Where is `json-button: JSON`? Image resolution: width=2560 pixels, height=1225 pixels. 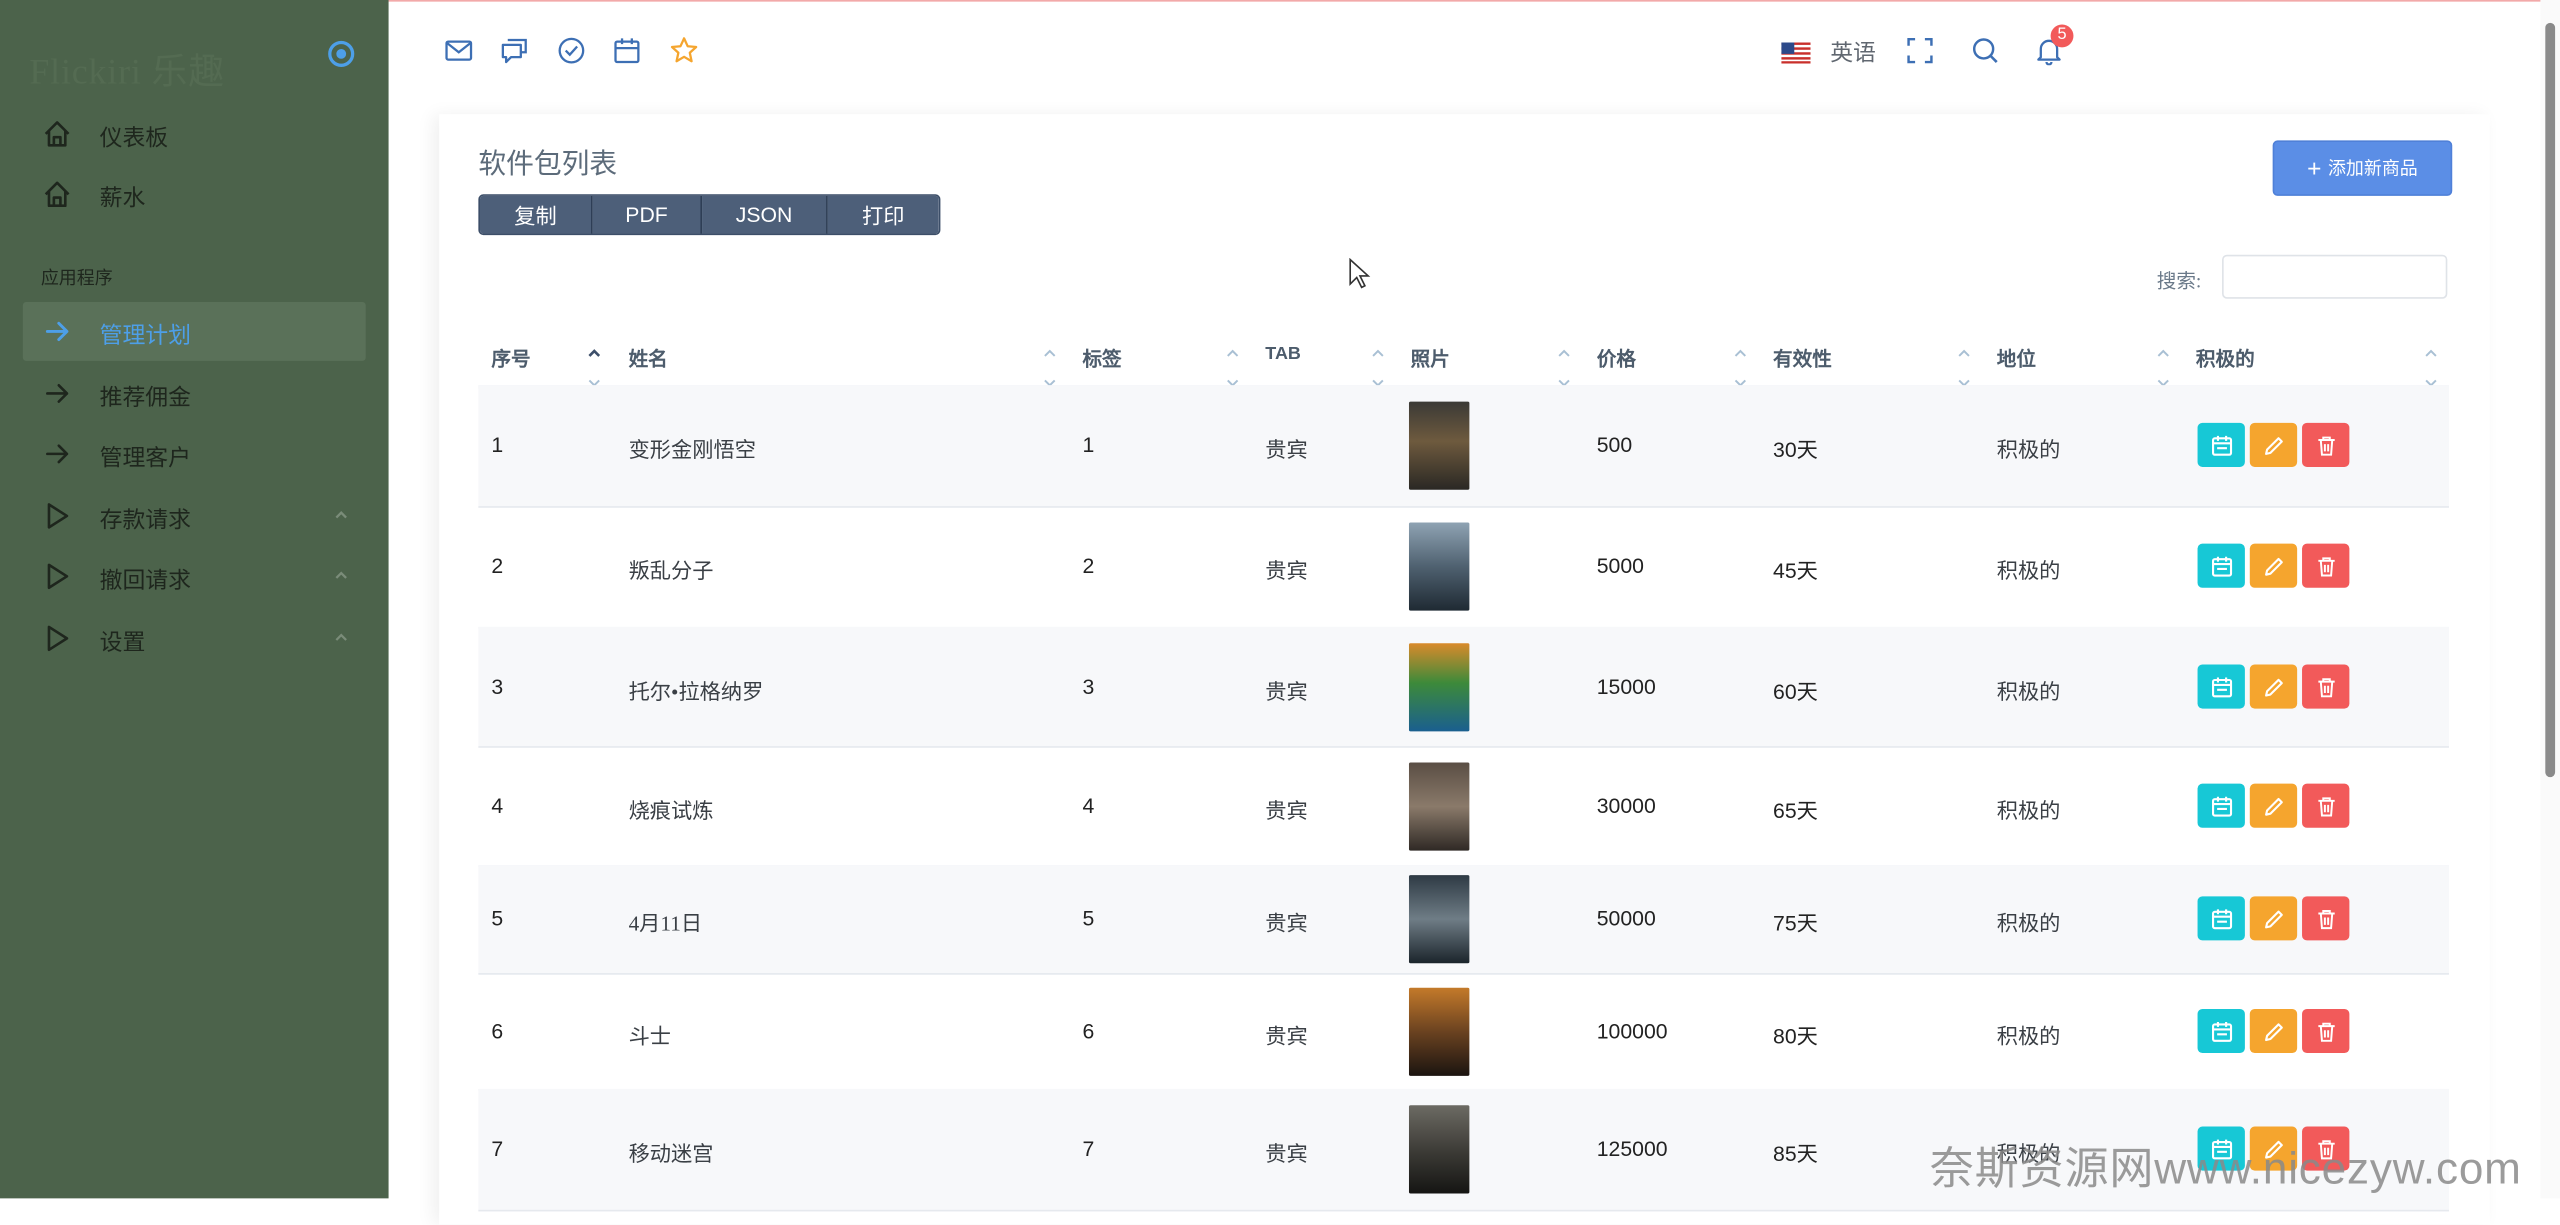
json-button: JSON is located at coordinates (765, 214).